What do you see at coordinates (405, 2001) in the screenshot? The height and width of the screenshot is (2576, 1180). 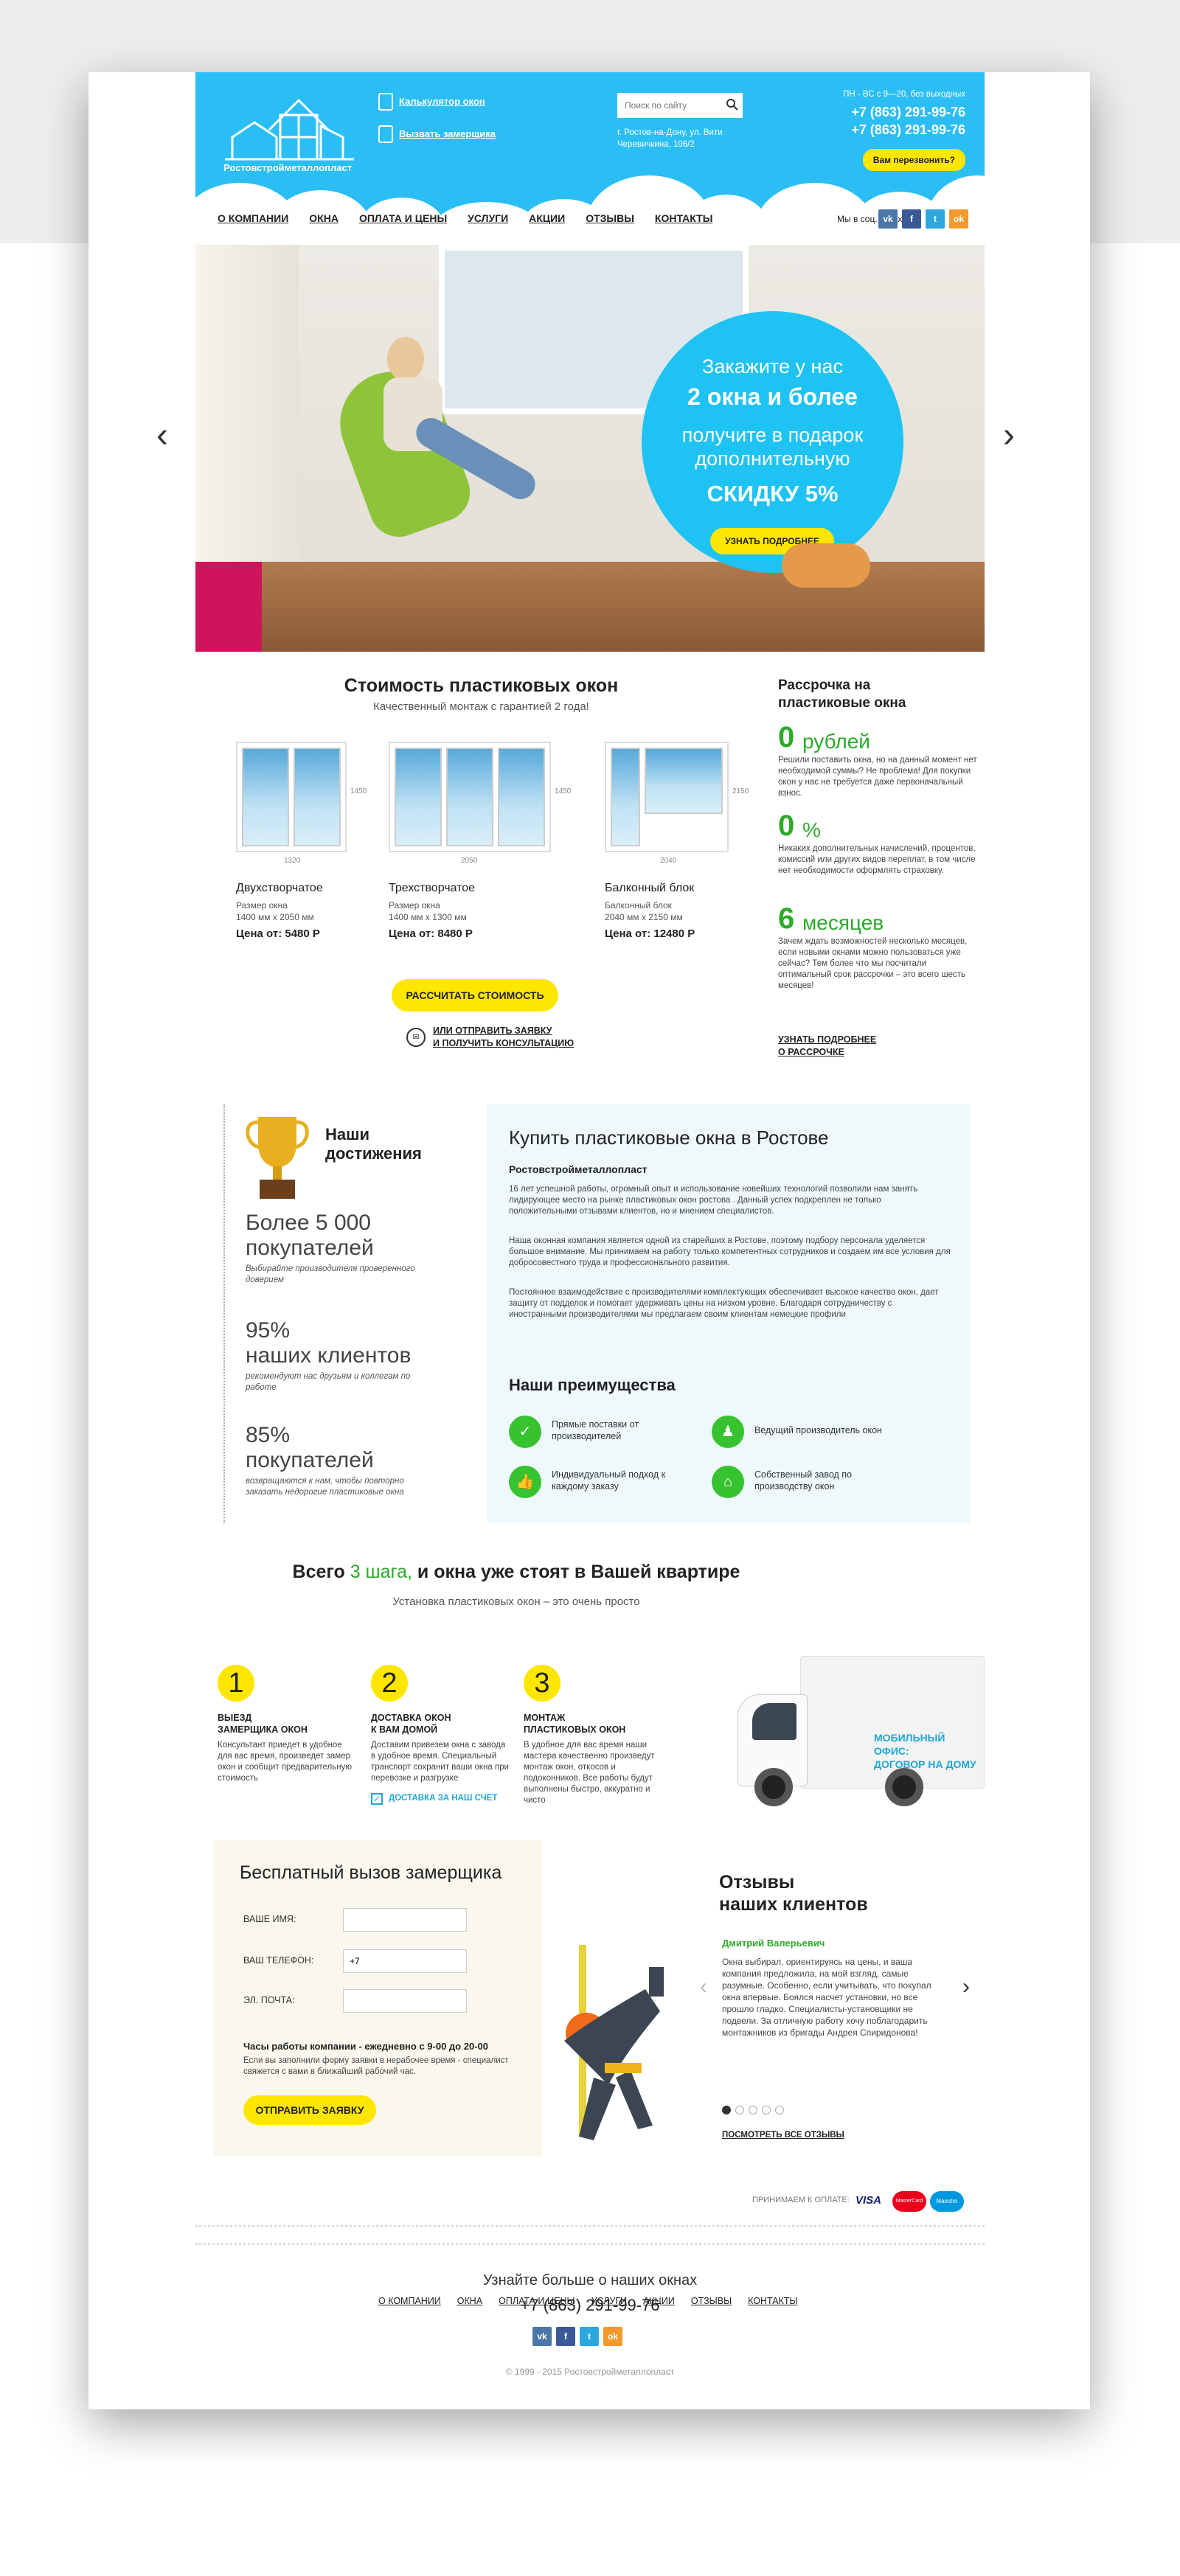 I see `email-field` at bounding box center [405, 2001].